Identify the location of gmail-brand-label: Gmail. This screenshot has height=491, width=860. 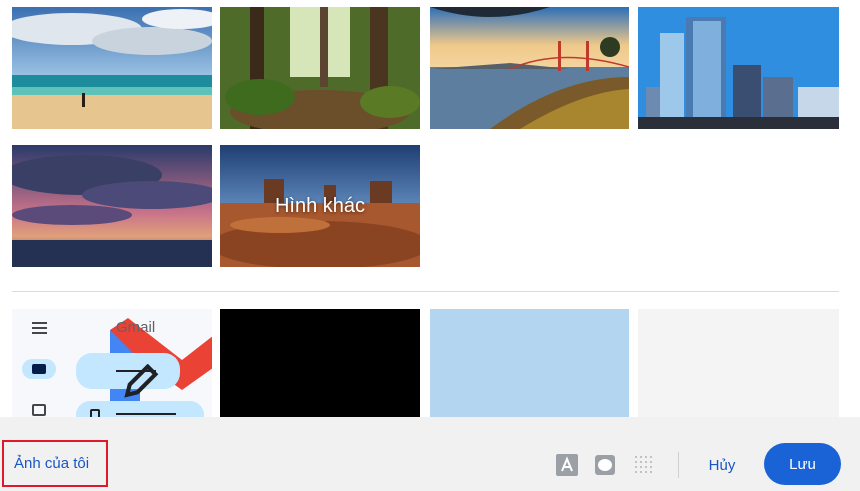
(136, 327).